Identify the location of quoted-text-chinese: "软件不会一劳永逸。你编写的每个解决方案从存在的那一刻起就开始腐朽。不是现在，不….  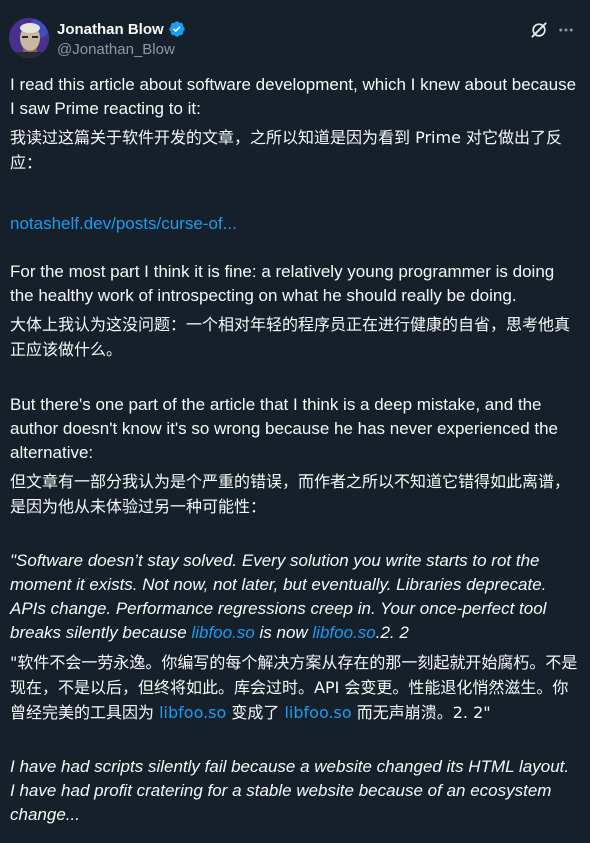
(296, 687).